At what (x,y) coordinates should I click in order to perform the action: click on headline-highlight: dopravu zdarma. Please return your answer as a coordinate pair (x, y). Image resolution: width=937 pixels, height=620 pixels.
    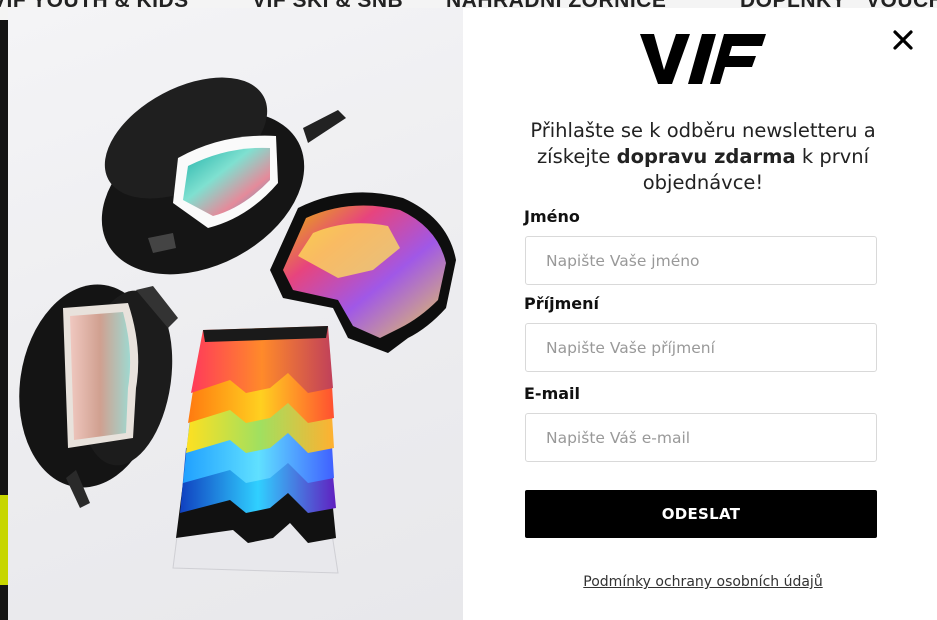
    Looking at the image, I should click on (706, 156).